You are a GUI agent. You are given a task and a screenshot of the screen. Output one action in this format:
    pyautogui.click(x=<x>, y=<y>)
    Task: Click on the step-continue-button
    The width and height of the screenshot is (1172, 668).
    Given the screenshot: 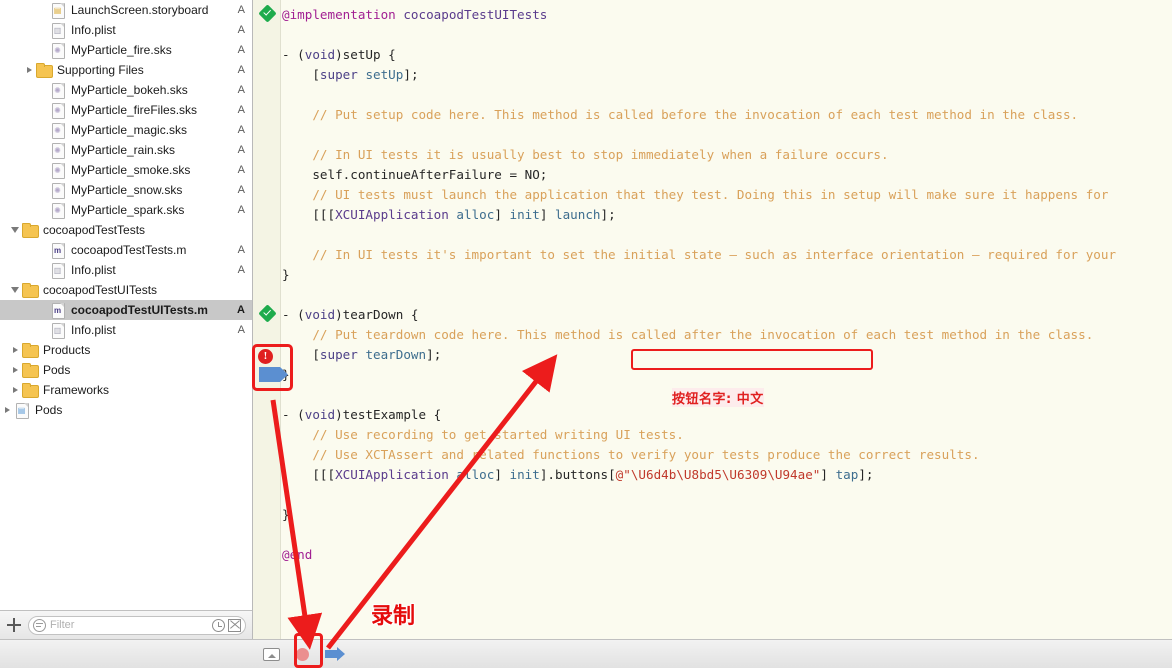 What is the action you would take?
    pyautogui.click(x=335, y=654)
    